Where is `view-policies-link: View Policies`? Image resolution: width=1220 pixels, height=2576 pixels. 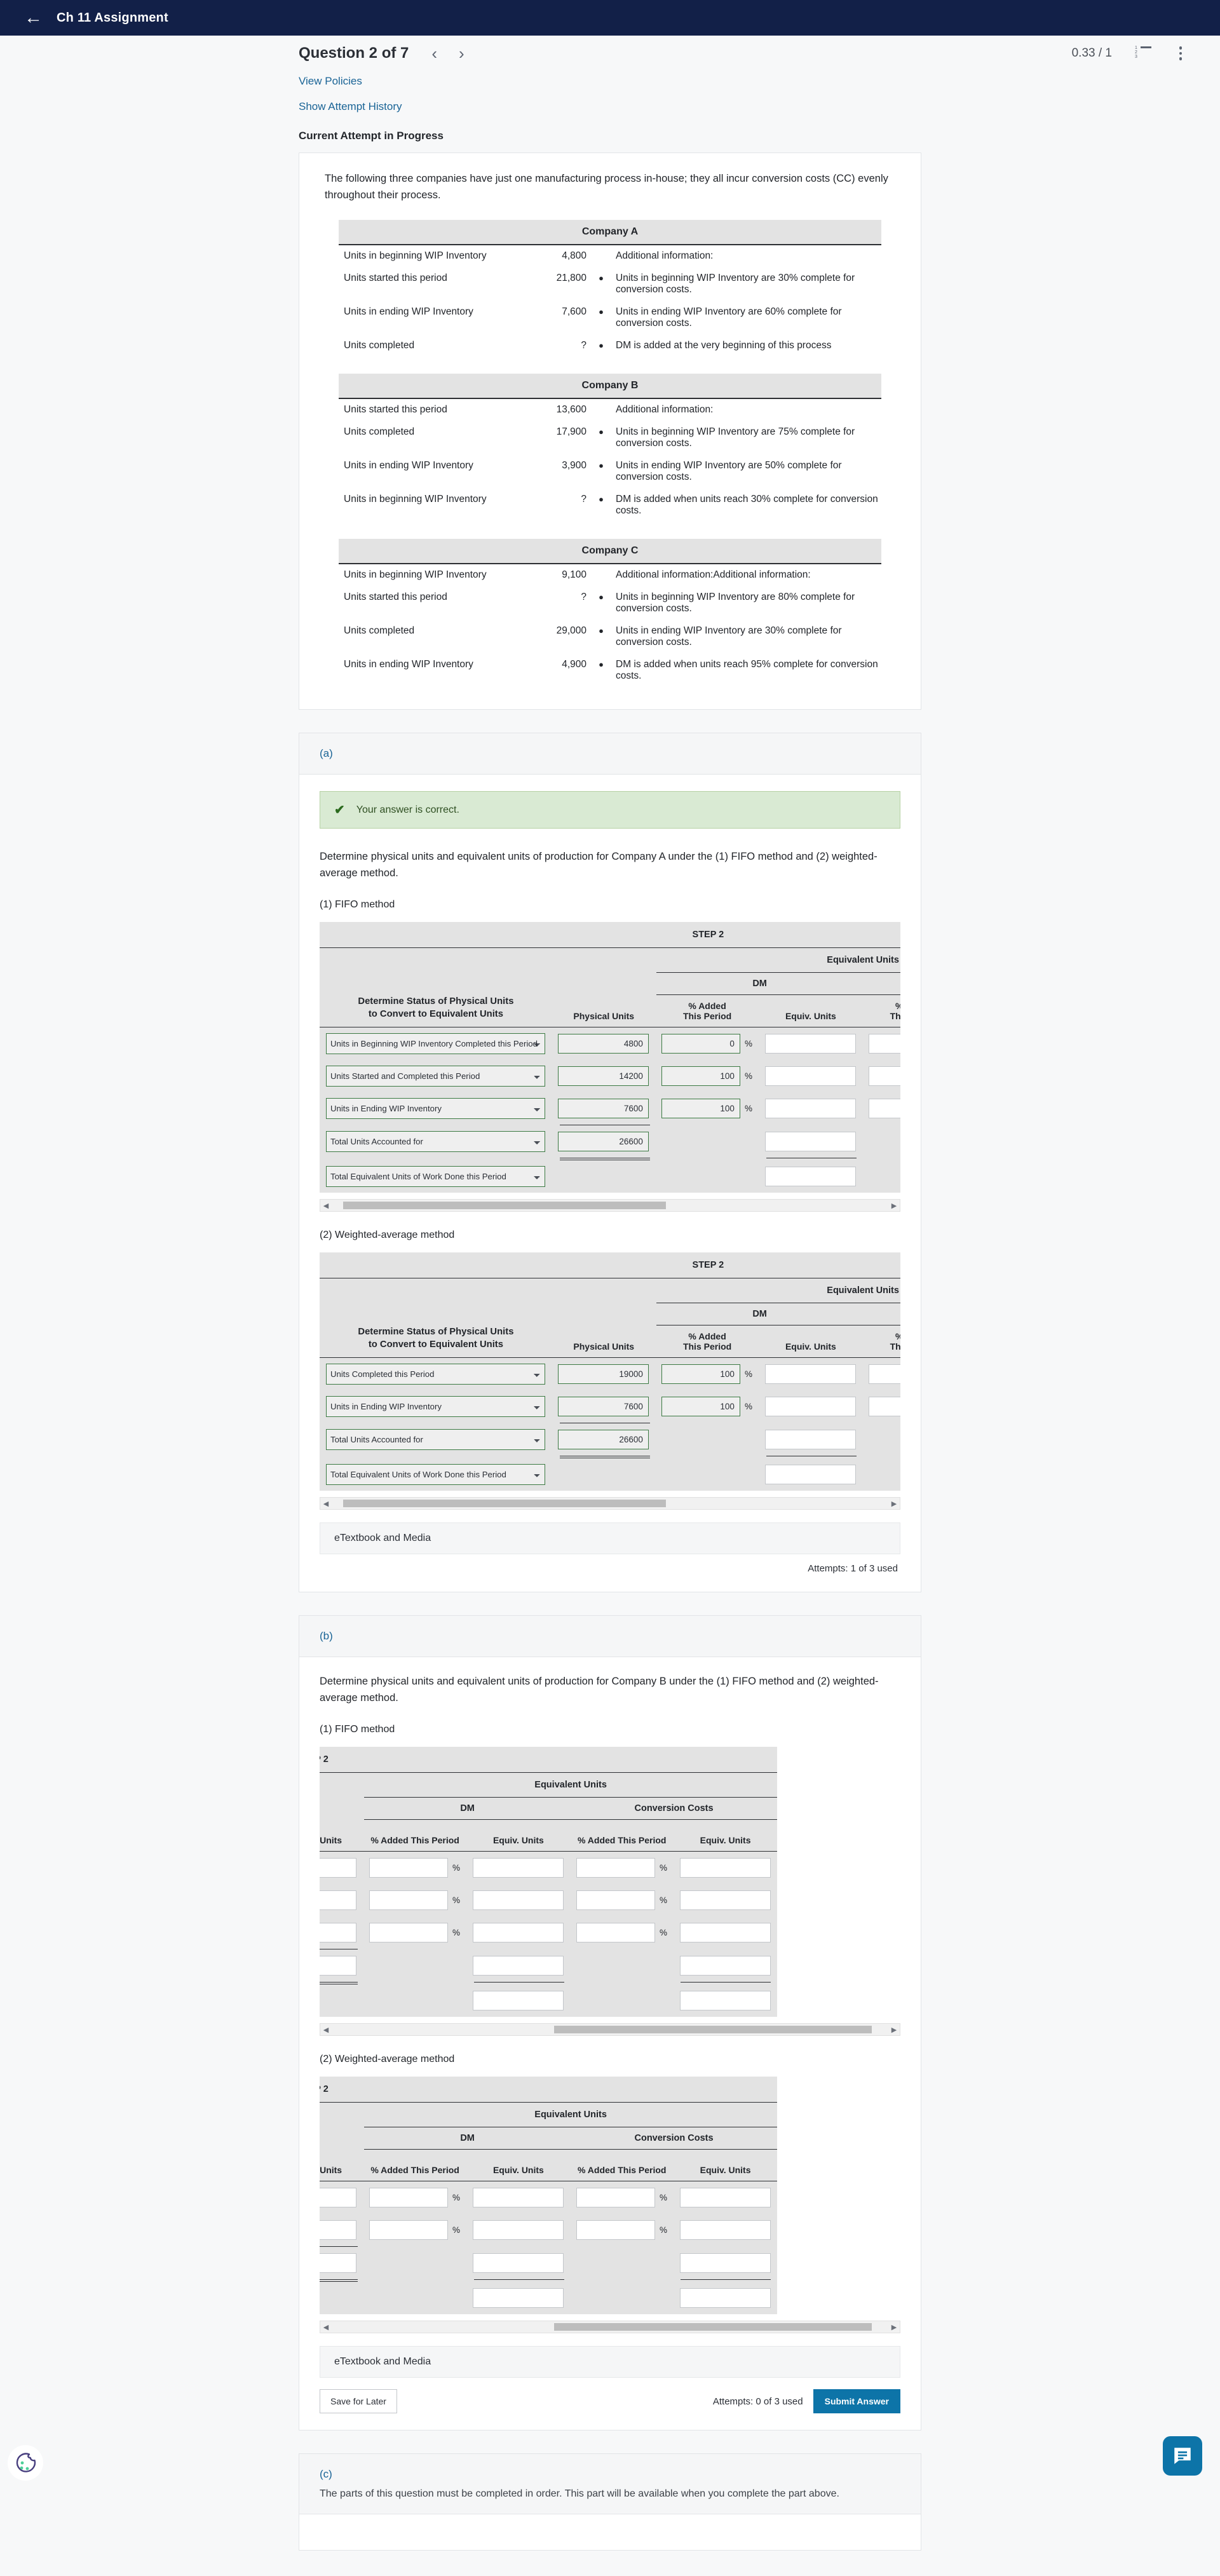
view-policies-link: View Policies is located at coordinates (610, 81).